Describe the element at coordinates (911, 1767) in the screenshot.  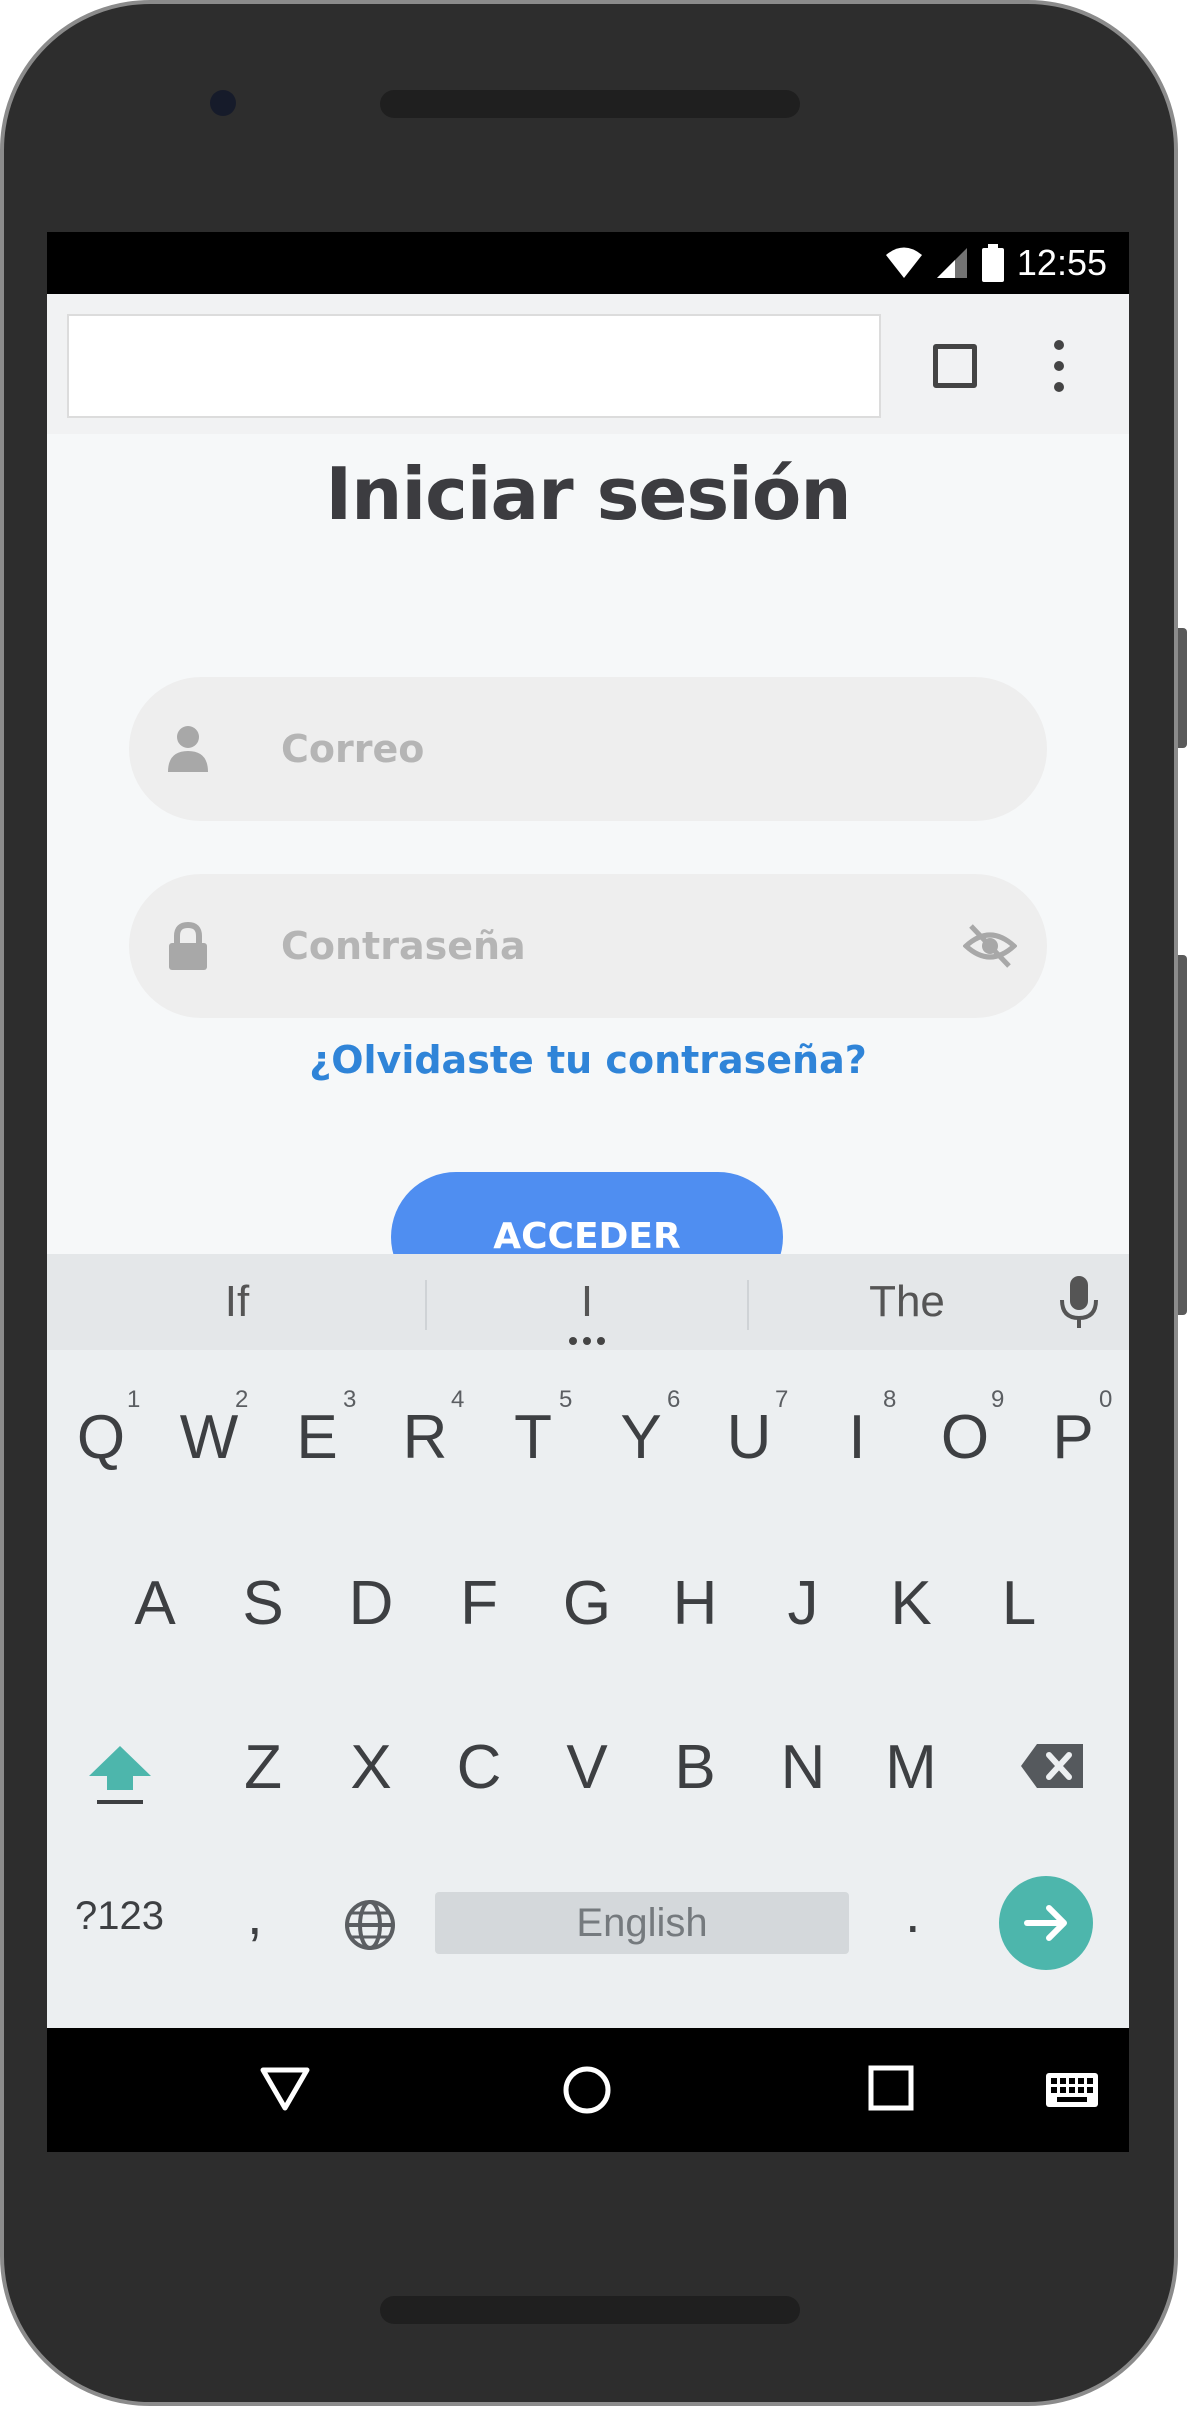
I see `key-m: M` at that location.